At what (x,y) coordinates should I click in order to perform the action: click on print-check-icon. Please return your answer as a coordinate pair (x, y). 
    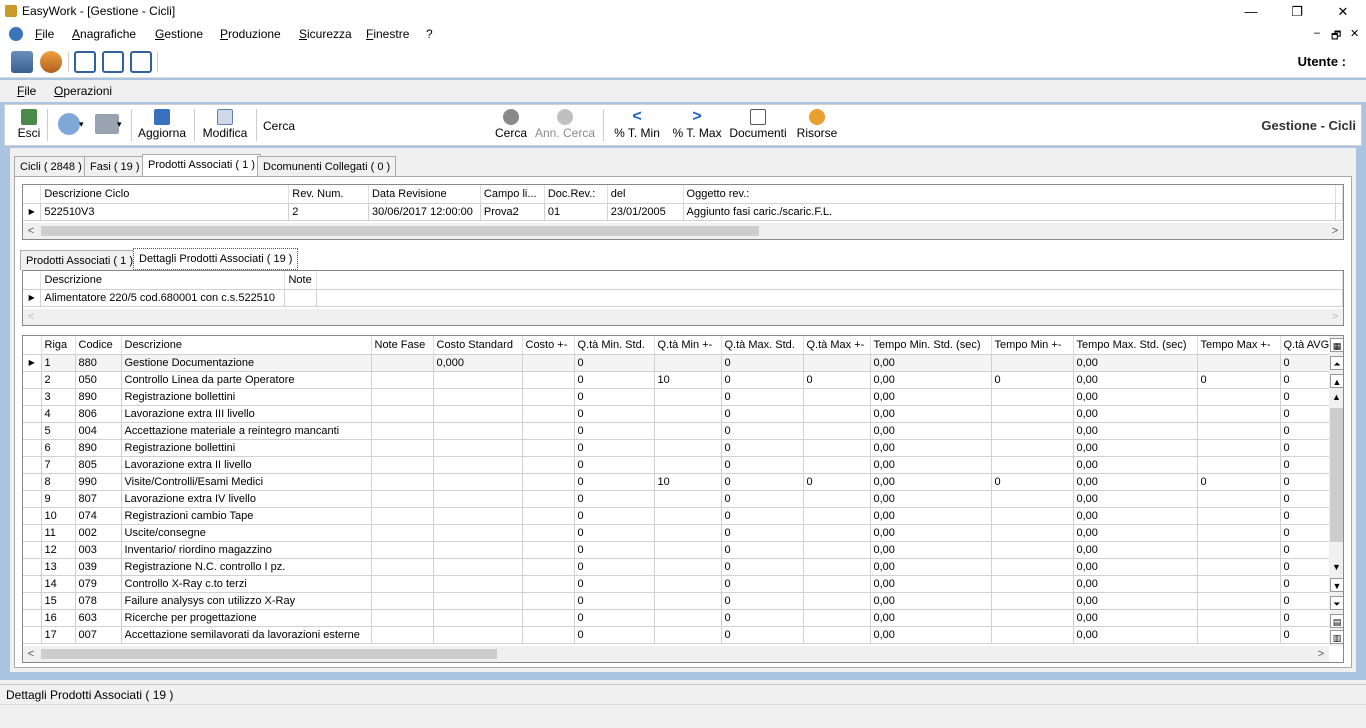
    Looking at the image, I should click on (141, 62).